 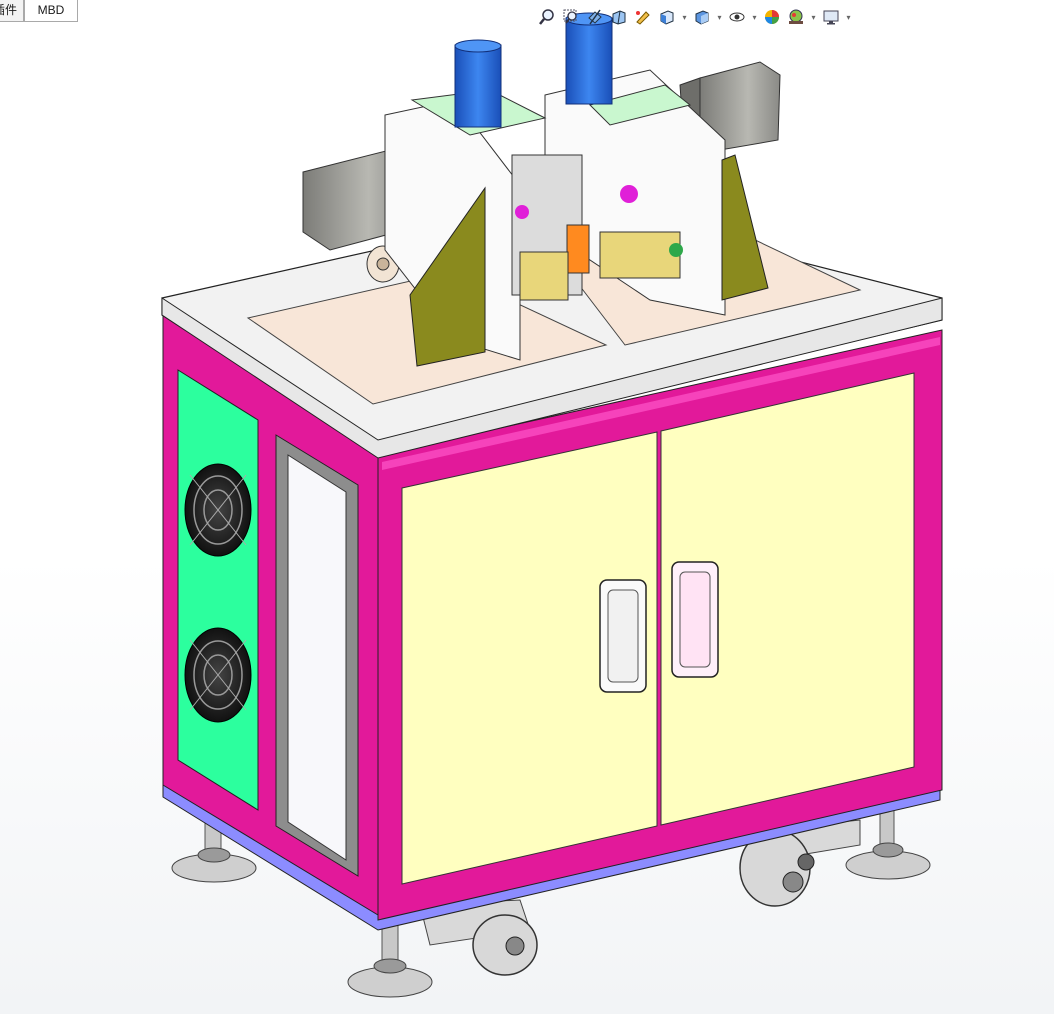 I want to click on roller-magenta-right, so click(x=629, y=194).